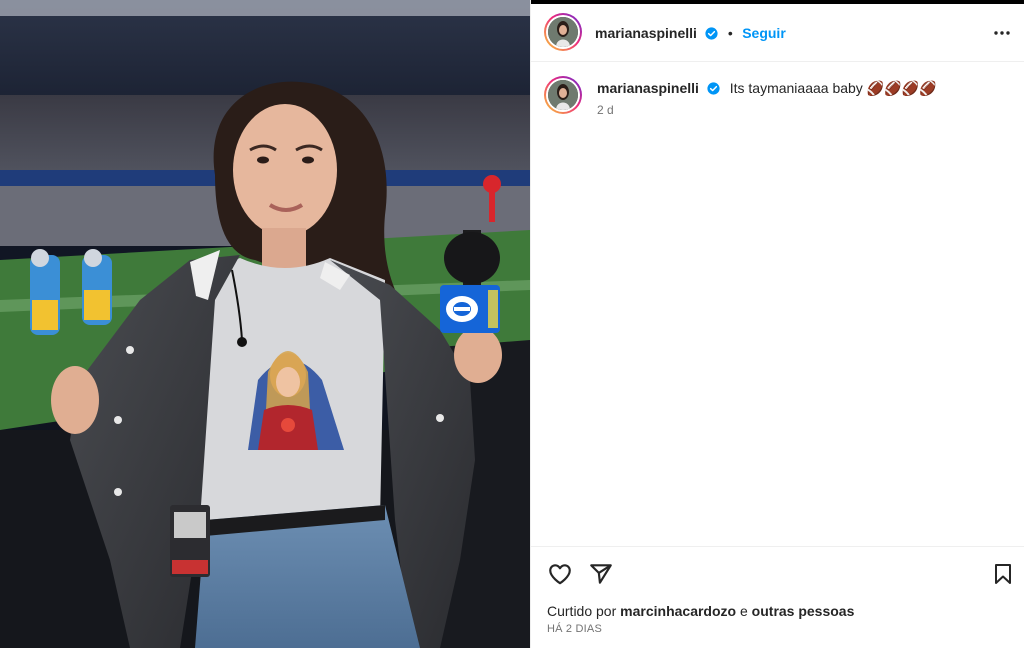 This screenshot has height=648, width=1024. I want to click on liked-by-joiner: e, so click(743, 611).